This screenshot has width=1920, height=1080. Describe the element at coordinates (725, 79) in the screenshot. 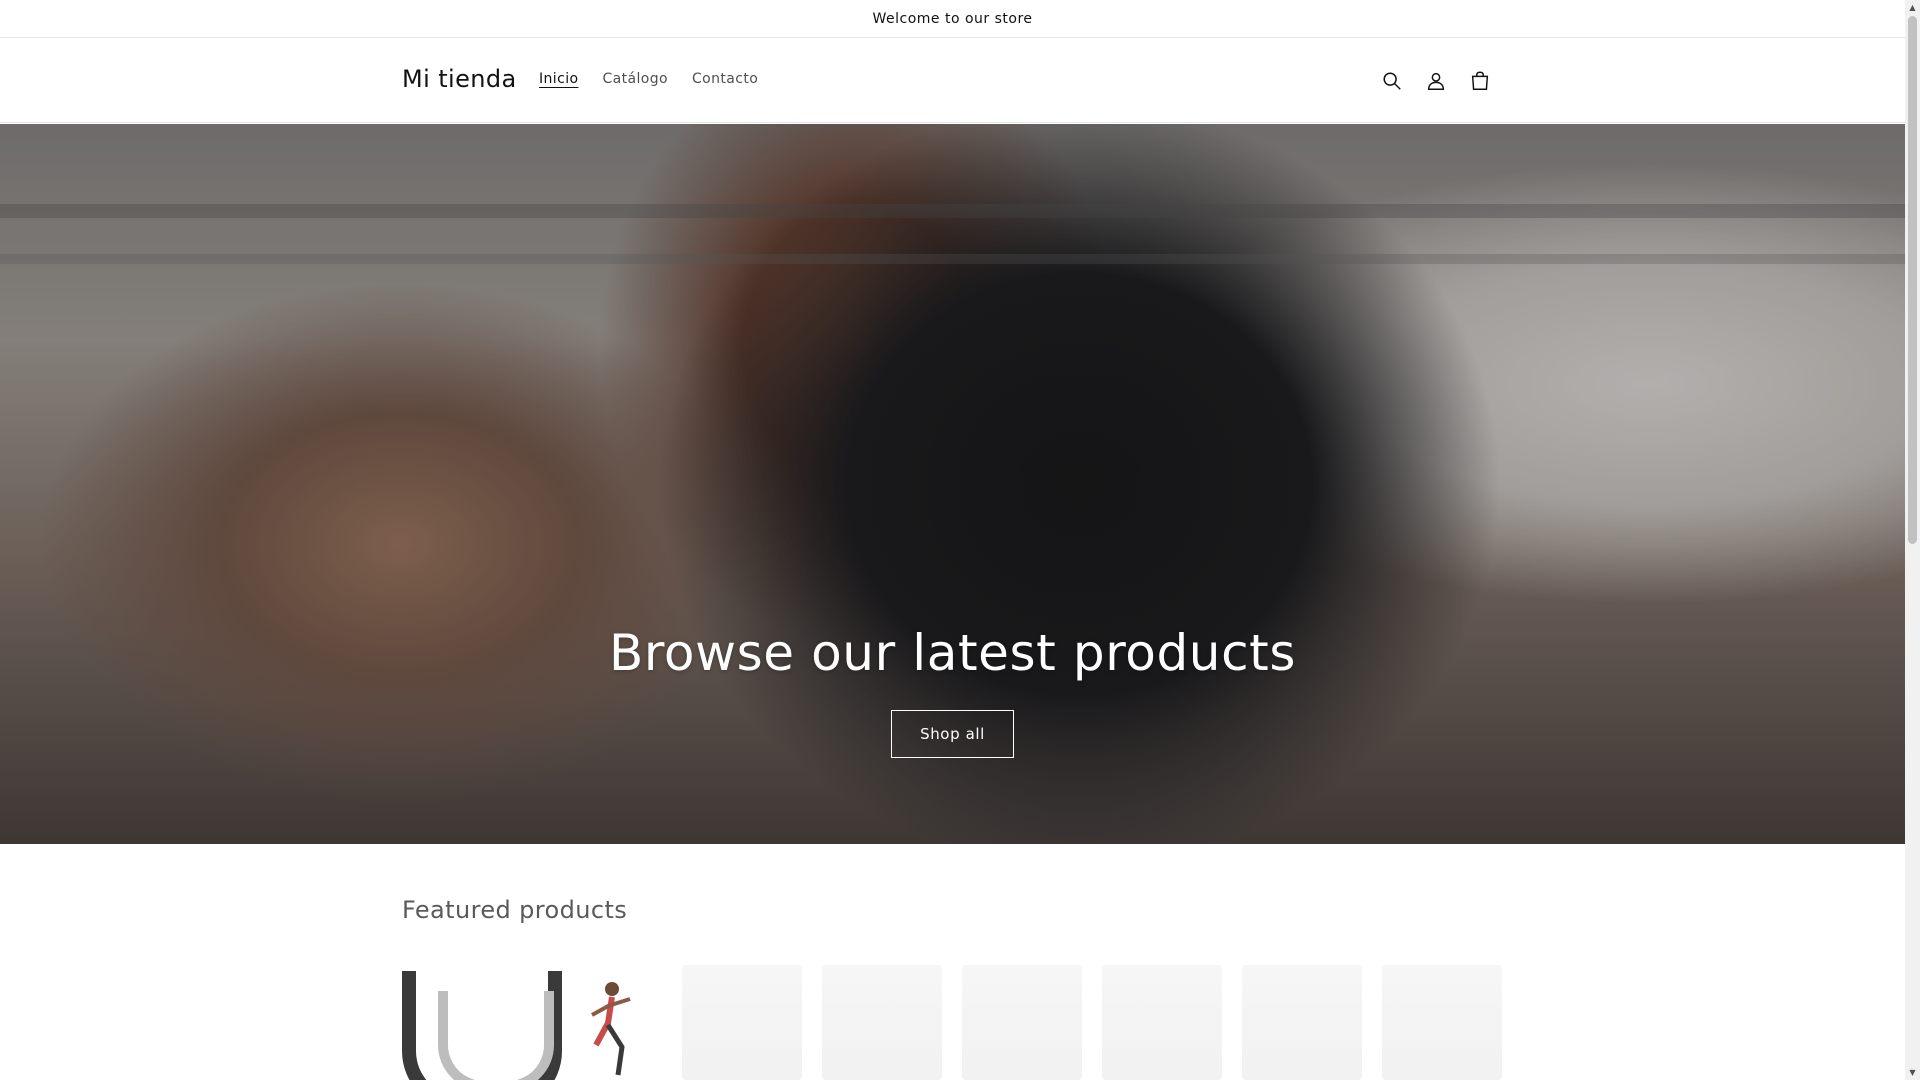

I see `nav-item-contacto: Contacto` at that location.